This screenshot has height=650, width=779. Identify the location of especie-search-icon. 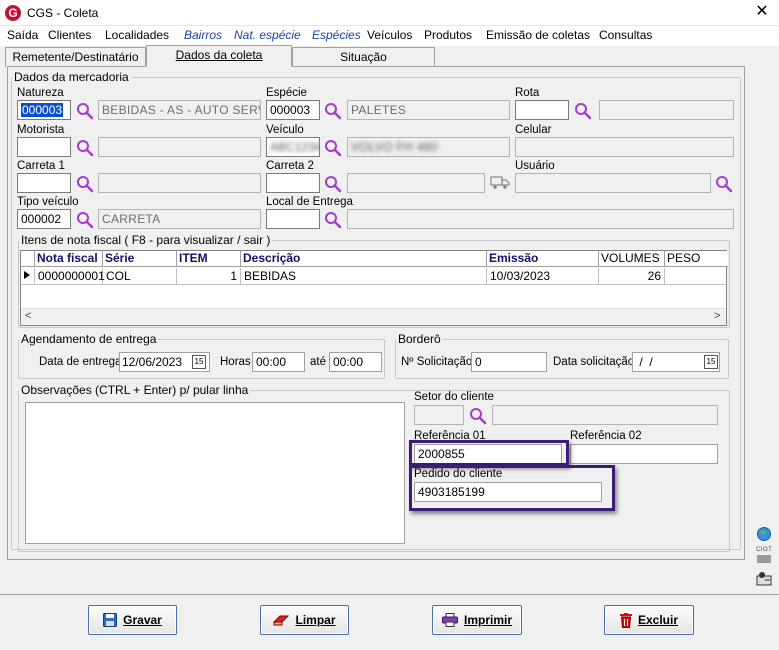
(333, 111).